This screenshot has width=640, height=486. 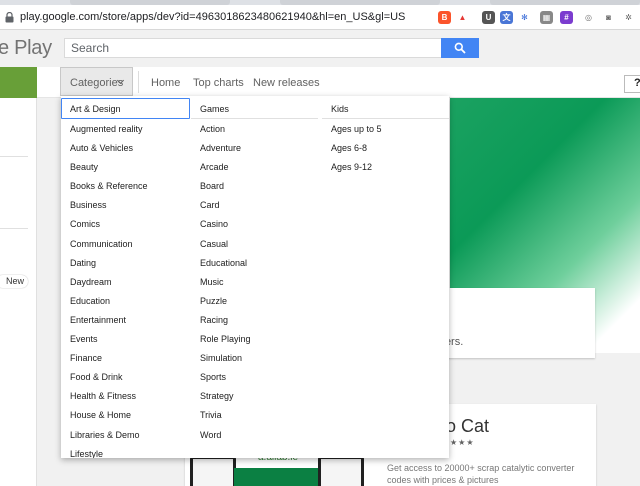 What do you see at coordinates (126, 204) in the screenshot?
I see `category-item: Business` at bounding box center [126, 204].